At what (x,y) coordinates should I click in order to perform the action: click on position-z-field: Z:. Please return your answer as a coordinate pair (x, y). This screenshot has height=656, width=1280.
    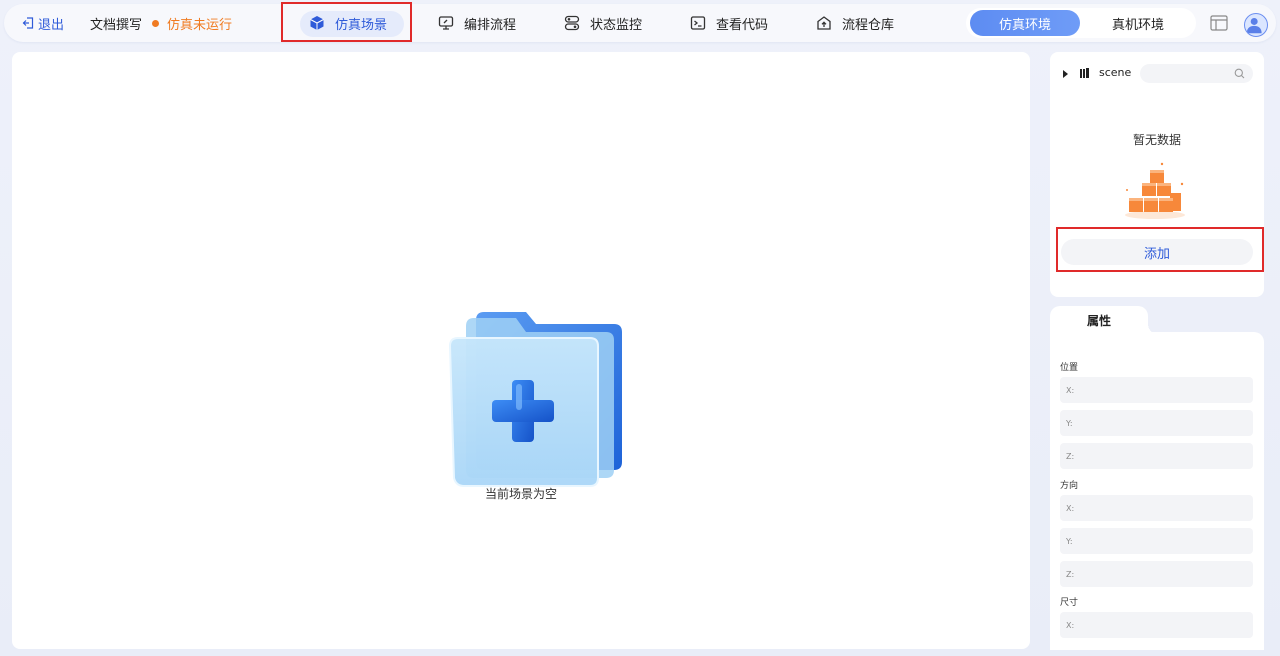
    Looking at the image, I should click on (1156, 456).